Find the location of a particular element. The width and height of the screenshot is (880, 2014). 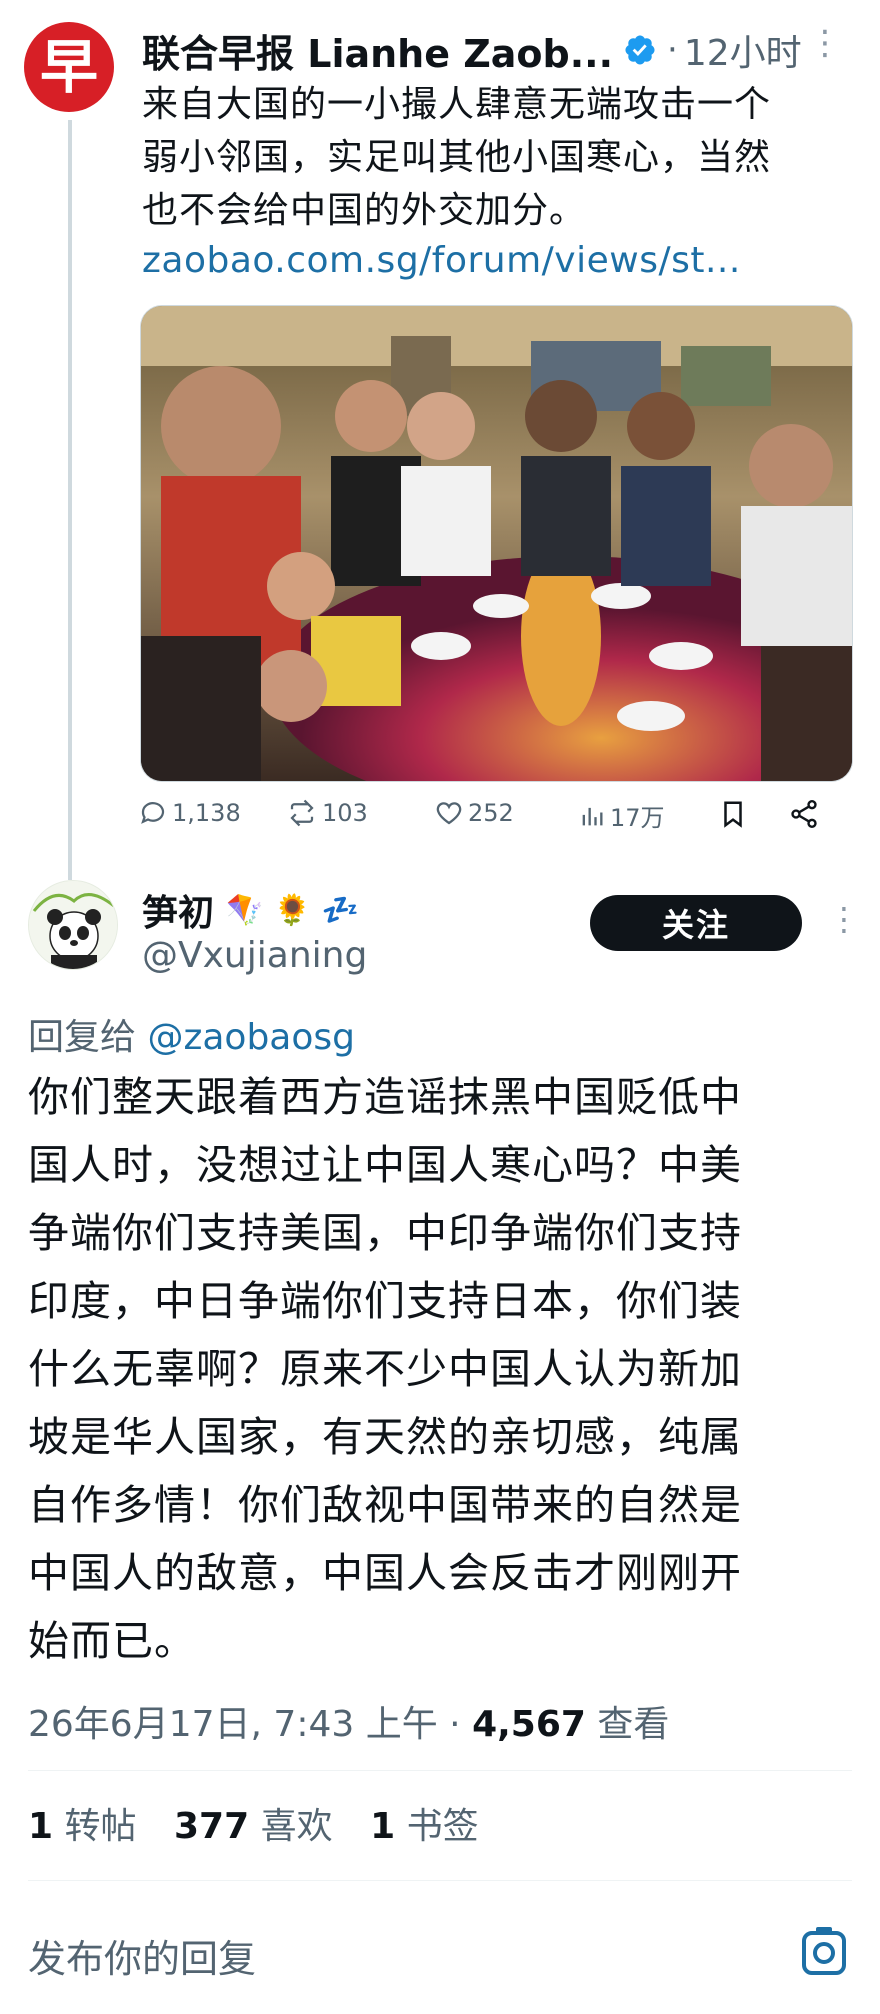

follow-button: 关注 is located at coordinates (696, 923).